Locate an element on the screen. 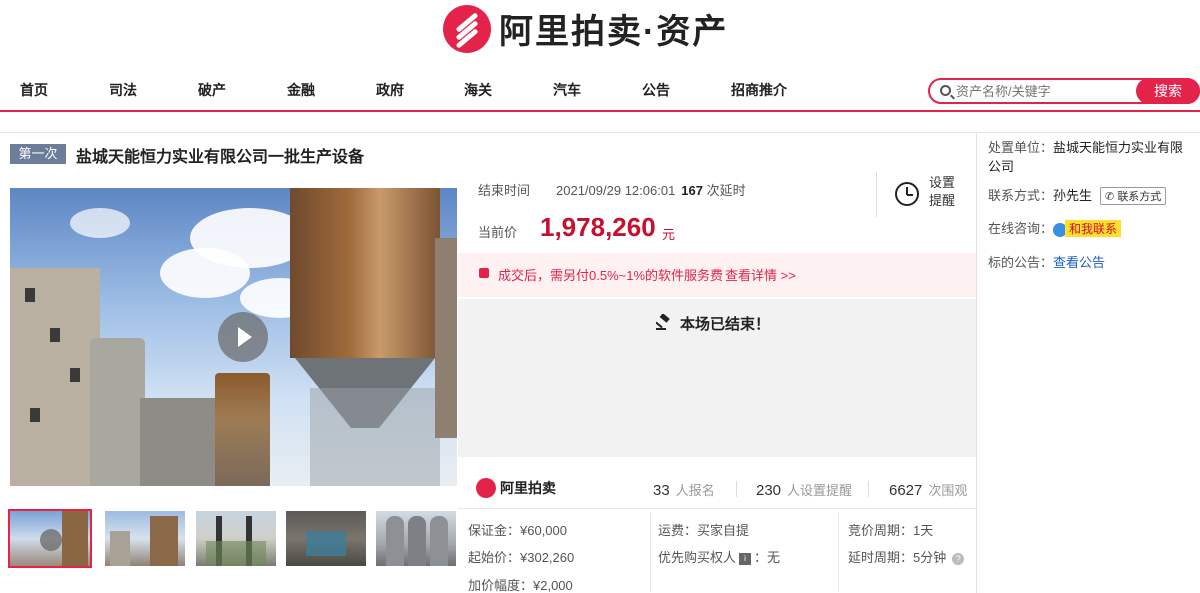 The height and width of the screenshot is (593, 1200). reminders-stat: 230 人设置提醒 is located at coordinates (804, 489).